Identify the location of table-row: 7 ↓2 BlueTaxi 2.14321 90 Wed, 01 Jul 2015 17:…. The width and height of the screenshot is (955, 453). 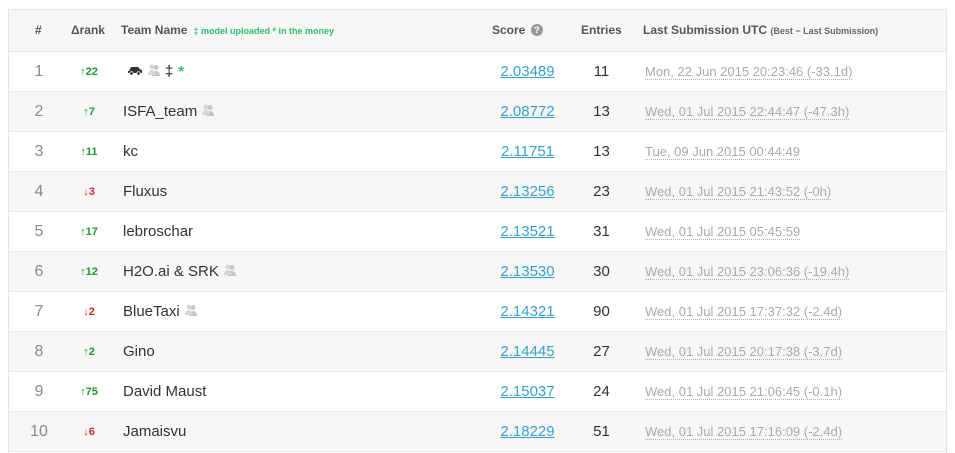
(477, 312).